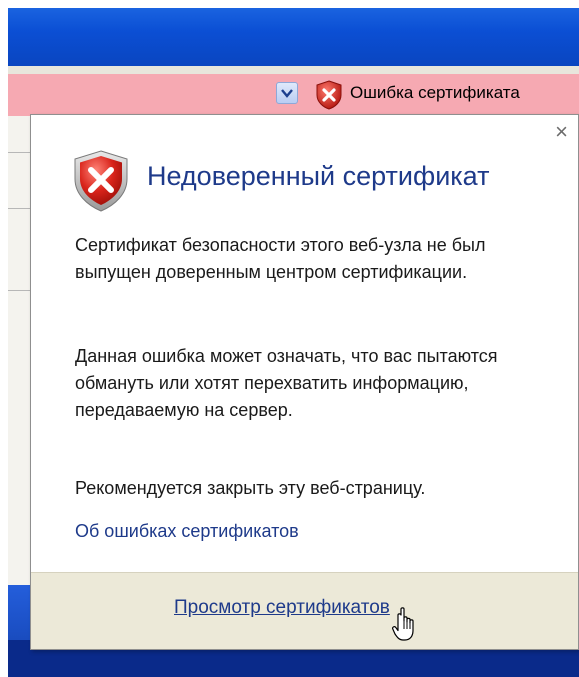  I want to click on hand-cursor-icon, so click(407, 627).